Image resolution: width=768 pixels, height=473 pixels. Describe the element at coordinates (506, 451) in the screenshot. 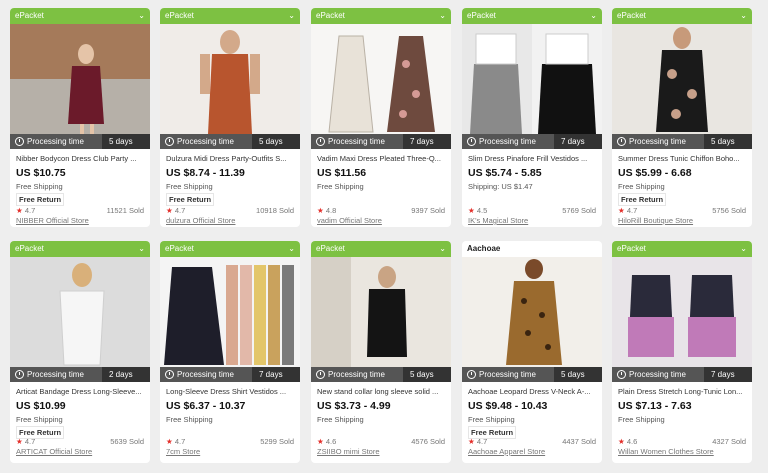

I see `store-link: Aachoae Apparel Store` at that location.